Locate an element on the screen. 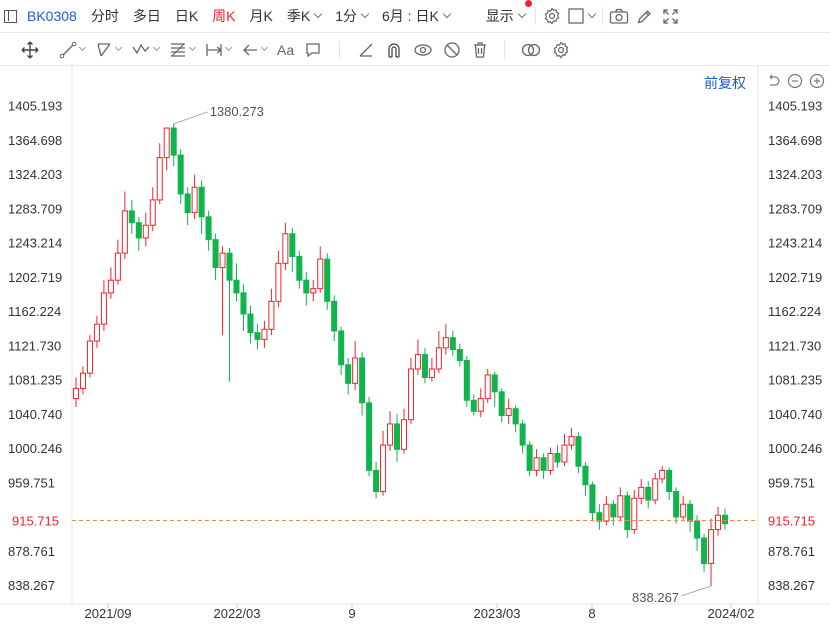 Image resolution: width=830 pixels, height=625 pixels. square-icon is located at coordinates (576, 16).